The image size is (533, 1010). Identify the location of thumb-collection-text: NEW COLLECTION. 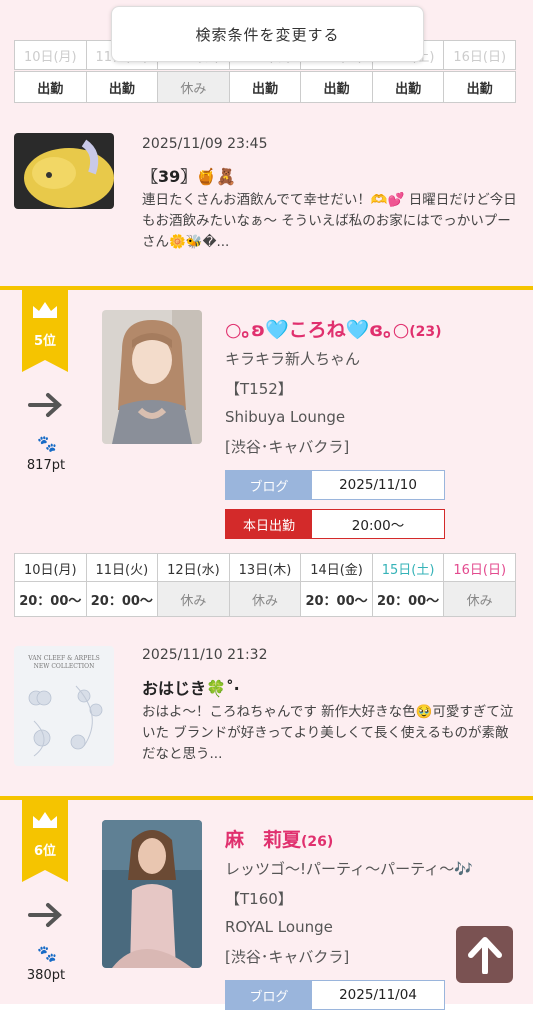
(64, 666).